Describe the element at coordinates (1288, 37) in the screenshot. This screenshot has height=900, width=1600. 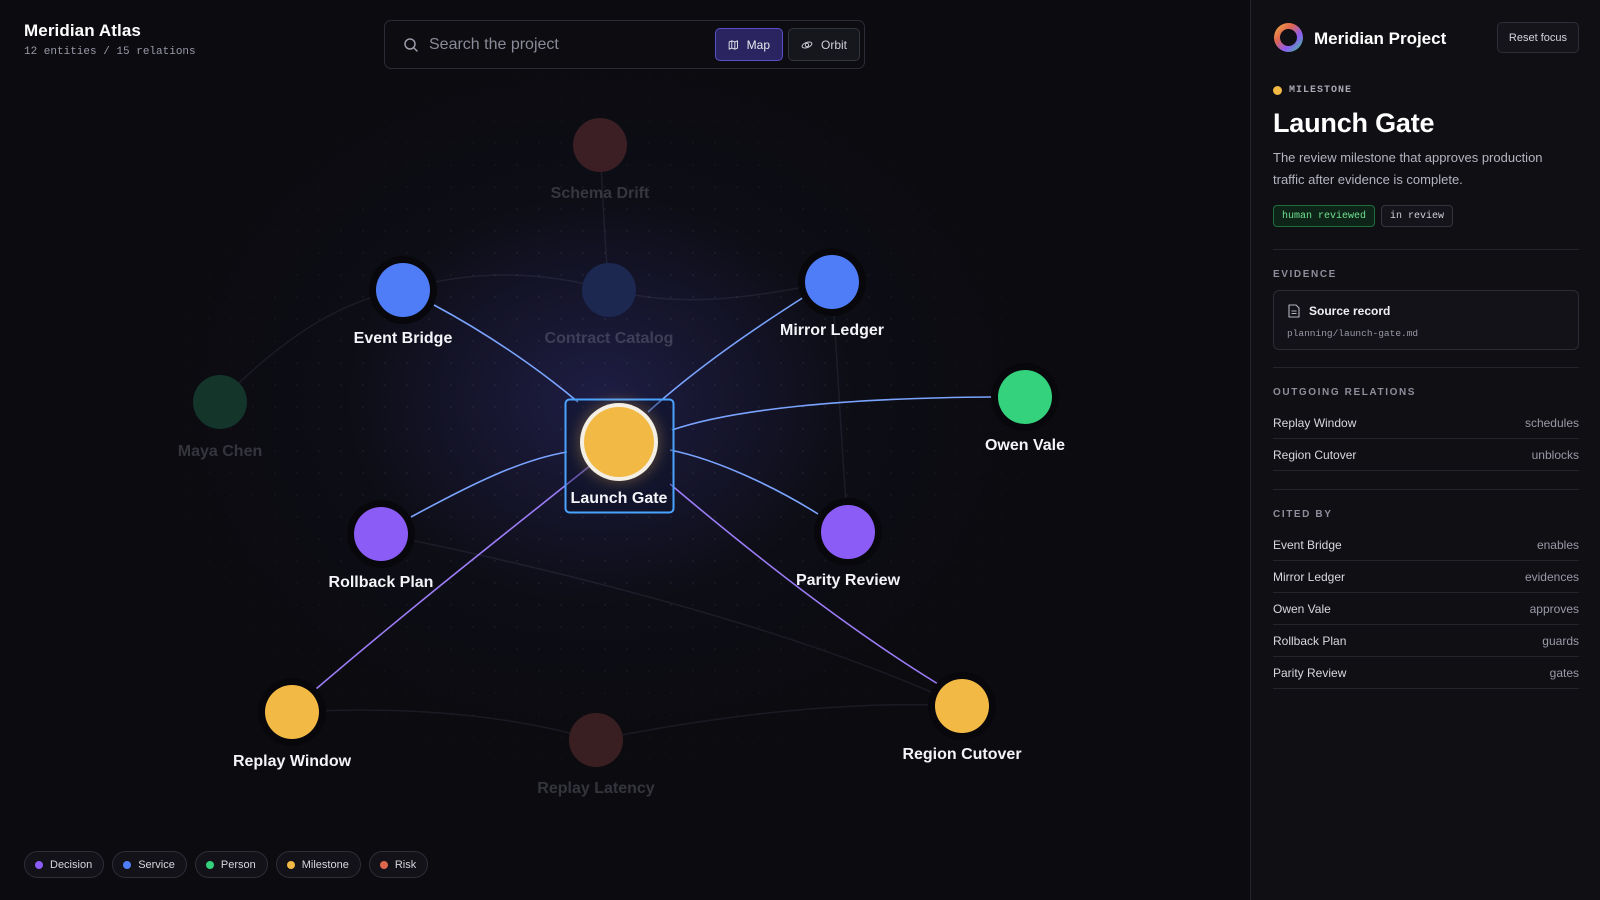
I see `project-logo-icon` at that location.